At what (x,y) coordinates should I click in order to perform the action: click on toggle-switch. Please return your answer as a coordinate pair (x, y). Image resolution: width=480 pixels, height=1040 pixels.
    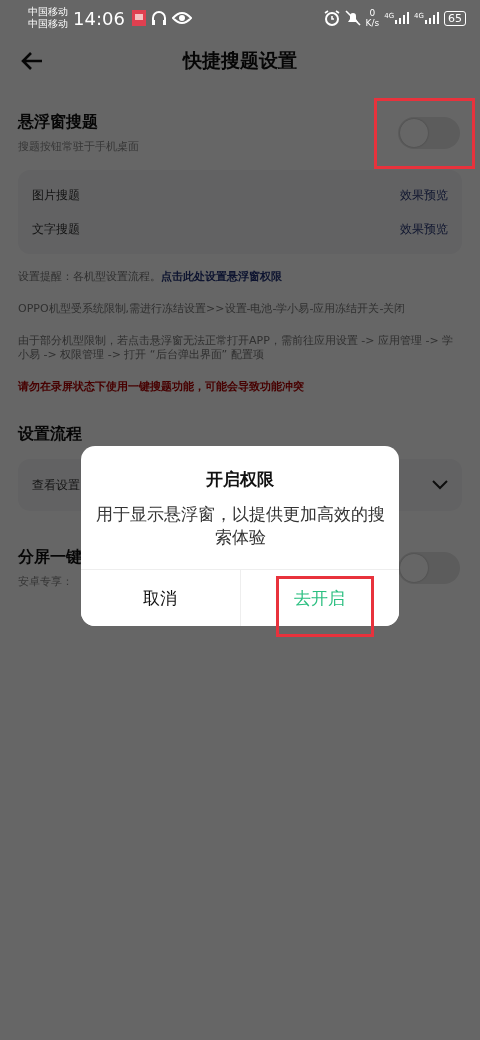
    Looking at the image, I should click on (429, 568).